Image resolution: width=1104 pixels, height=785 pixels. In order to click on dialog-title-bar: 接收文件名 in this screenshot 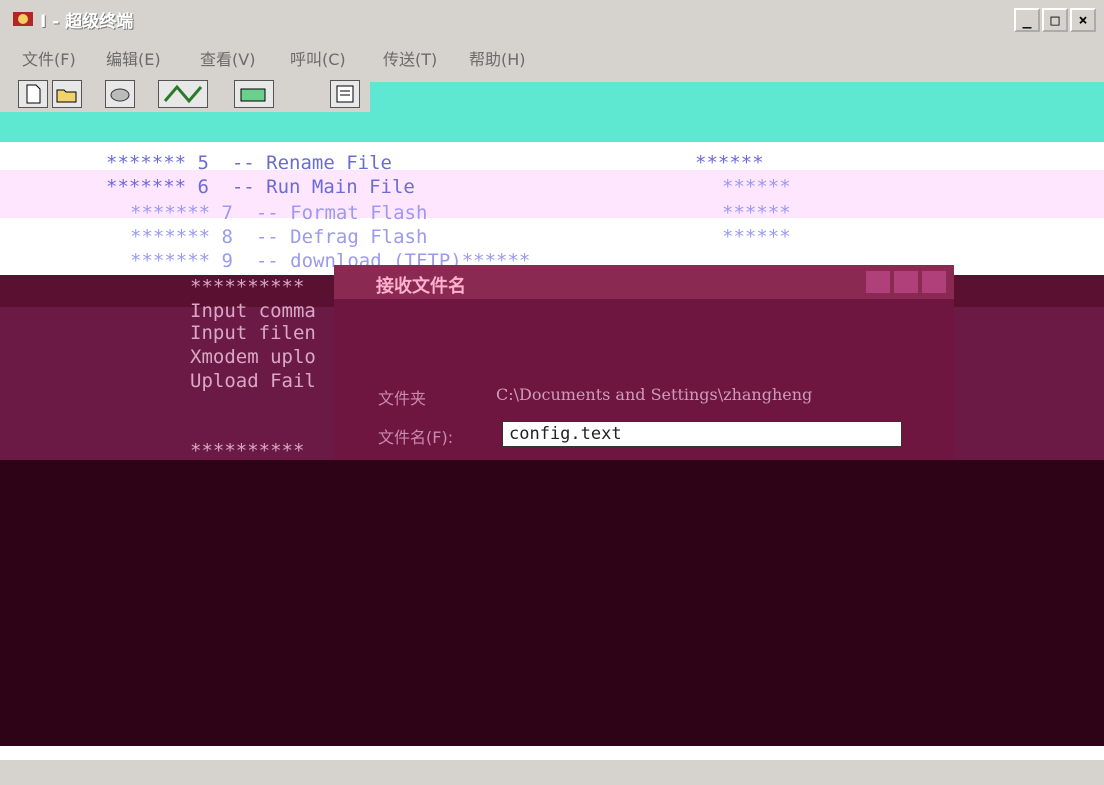, I will do `click(644, 282)`.